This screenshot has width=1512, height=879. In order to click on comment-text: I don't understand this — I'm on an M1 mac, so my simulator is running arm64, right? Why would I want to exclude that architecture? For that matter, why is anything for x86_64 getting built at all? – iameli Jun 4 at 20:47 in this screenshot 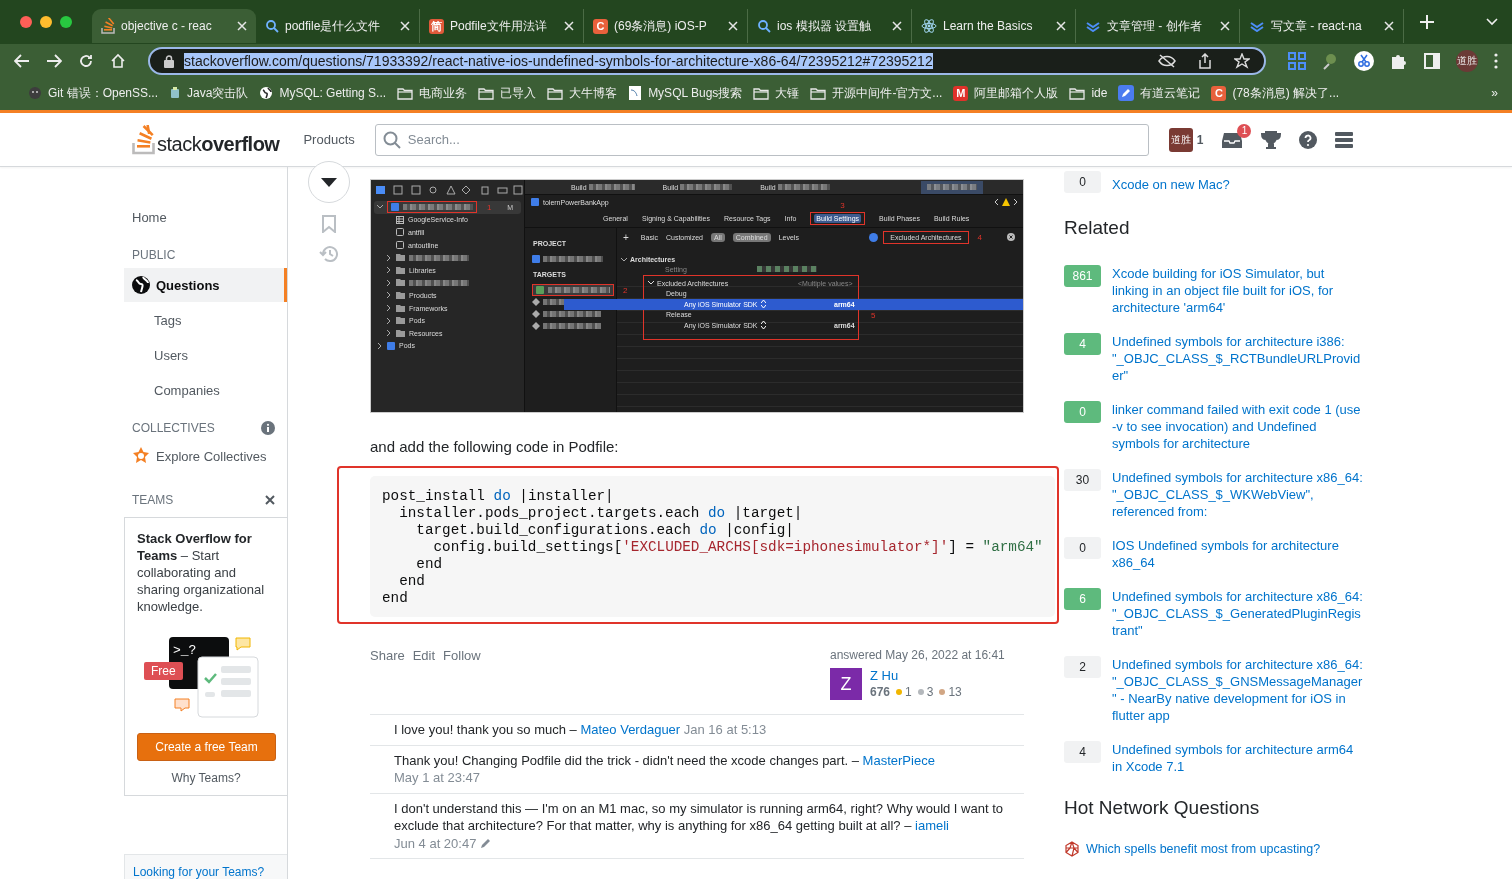, I will do `click(699, 825)`.